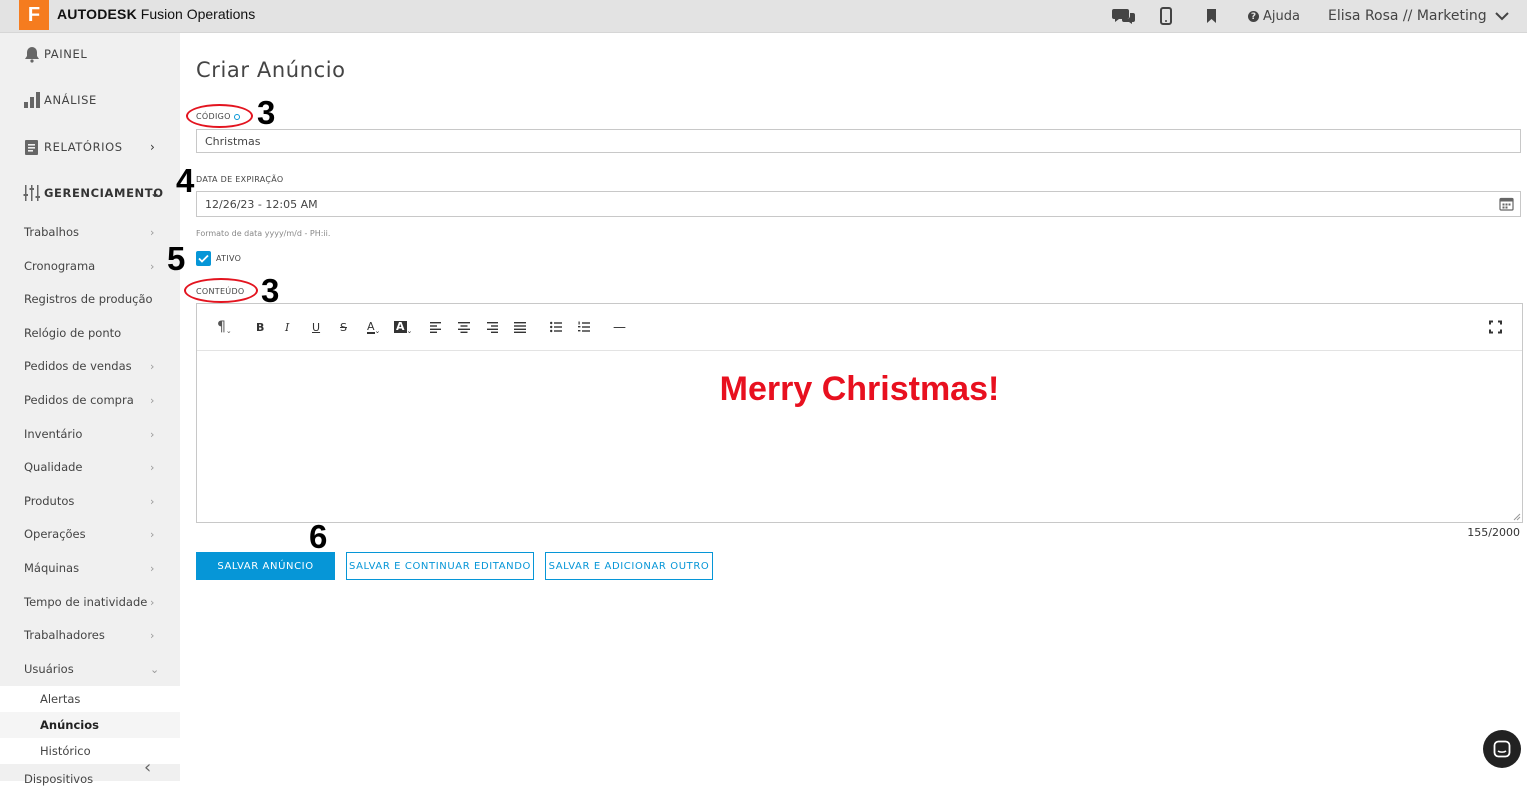 This screenshot has width=1527, height=786. Describe the element at coordinates (90, 534) in the screenshot. I see `sidebar-item-operacoes: Operações ›` at that location.